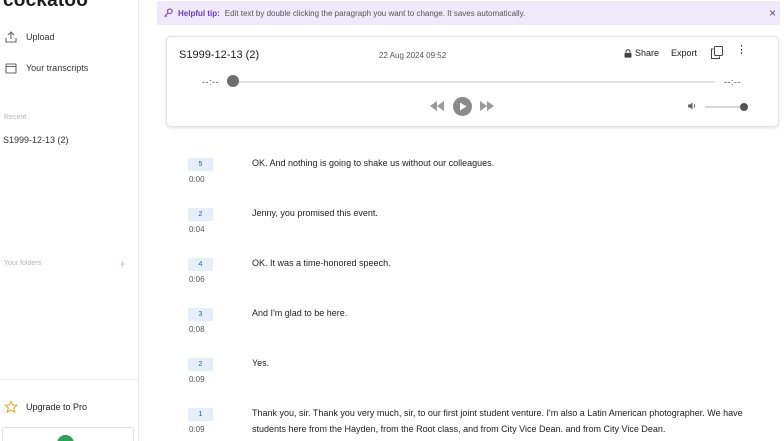  I want to click on segment-timestamp: 0:06, so click(197, 279).